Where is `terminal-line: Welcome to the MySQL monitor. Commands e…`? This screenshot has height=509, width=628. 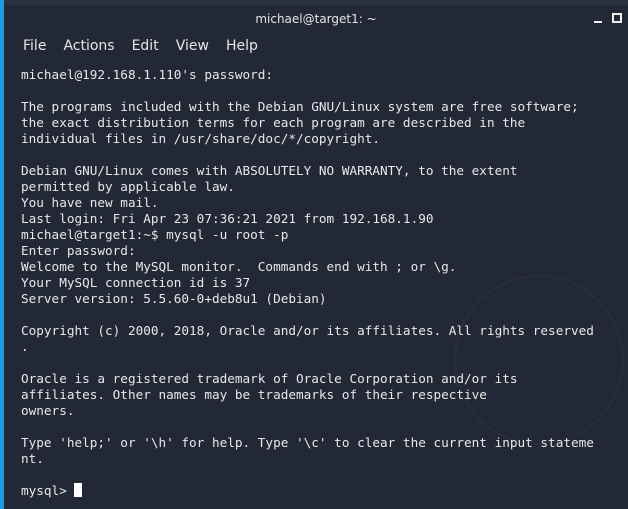 terminal-line: Welcome to the MySQL monitor. Commands e… is located at coordinates (239, 266).